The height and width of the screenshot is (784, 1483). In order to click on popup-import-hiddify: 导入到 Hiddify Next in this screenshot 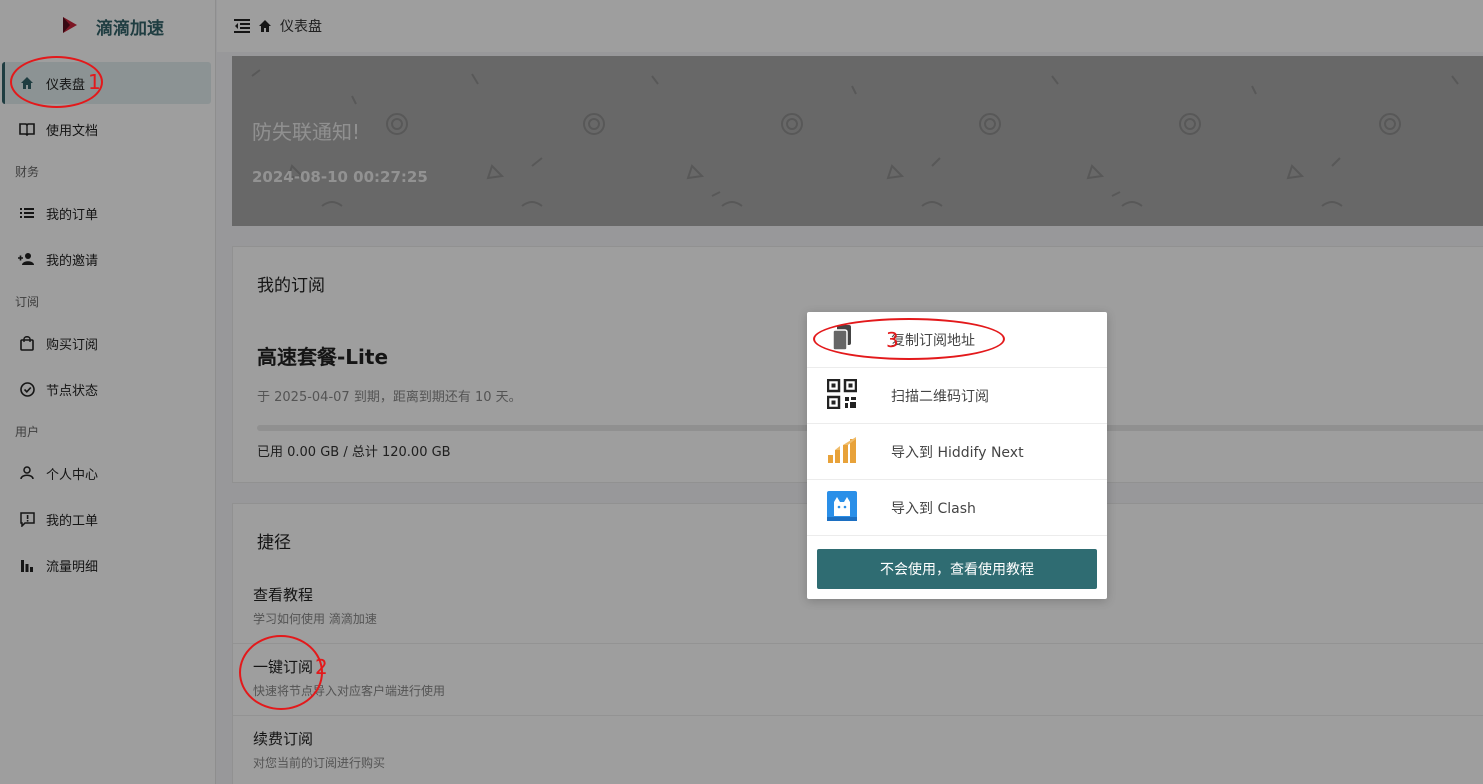, I will do `click(957, 452)`.